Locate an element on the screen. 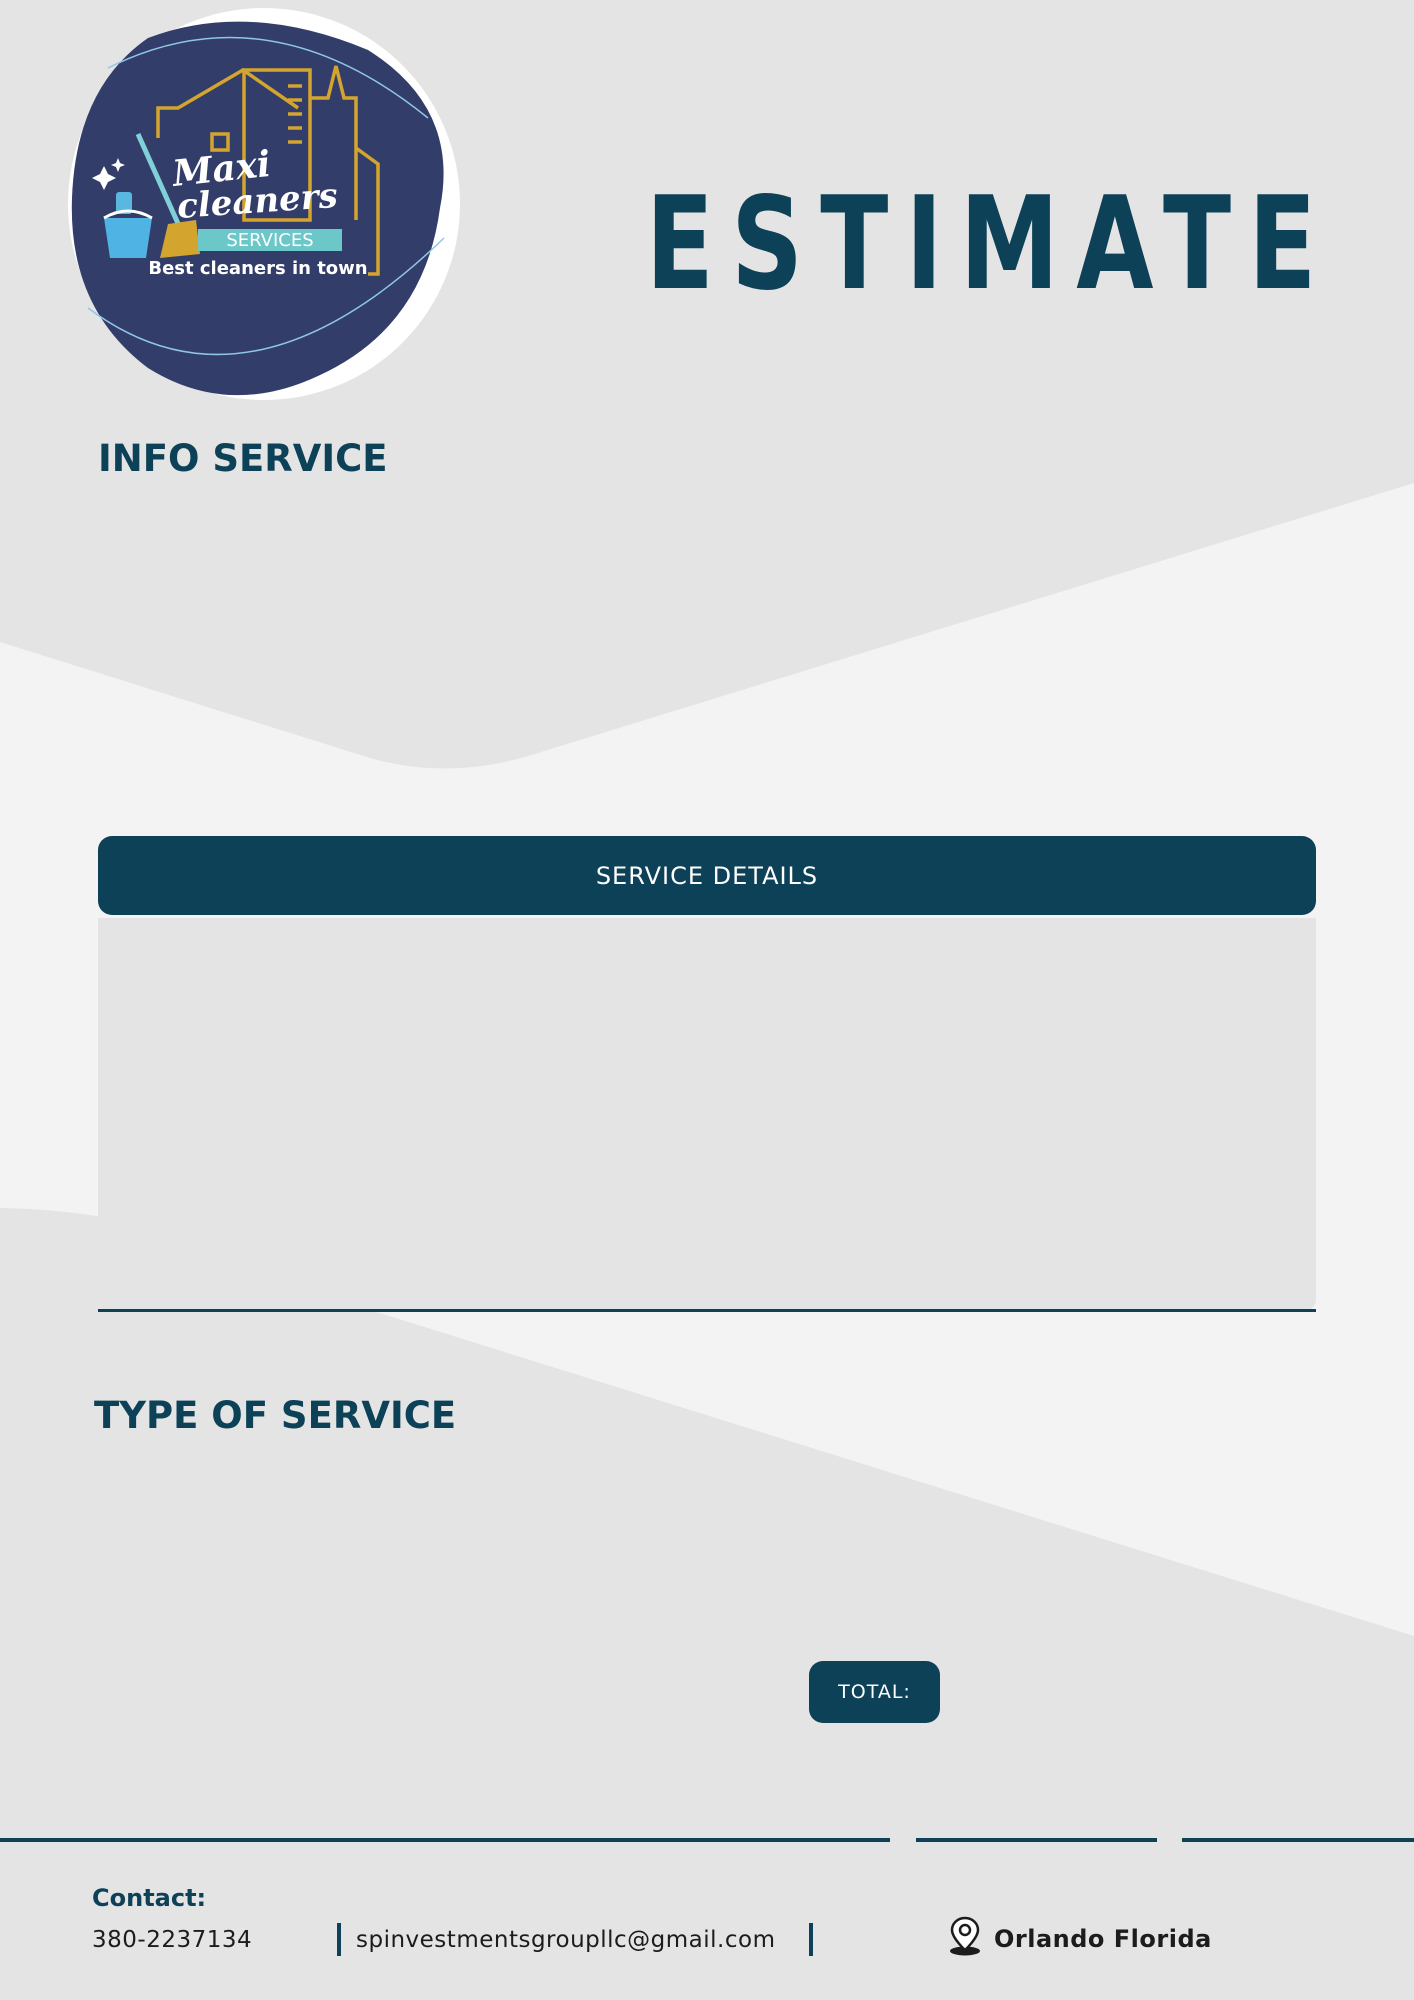  map-pin-icon is located at coordinates (965, 1936).